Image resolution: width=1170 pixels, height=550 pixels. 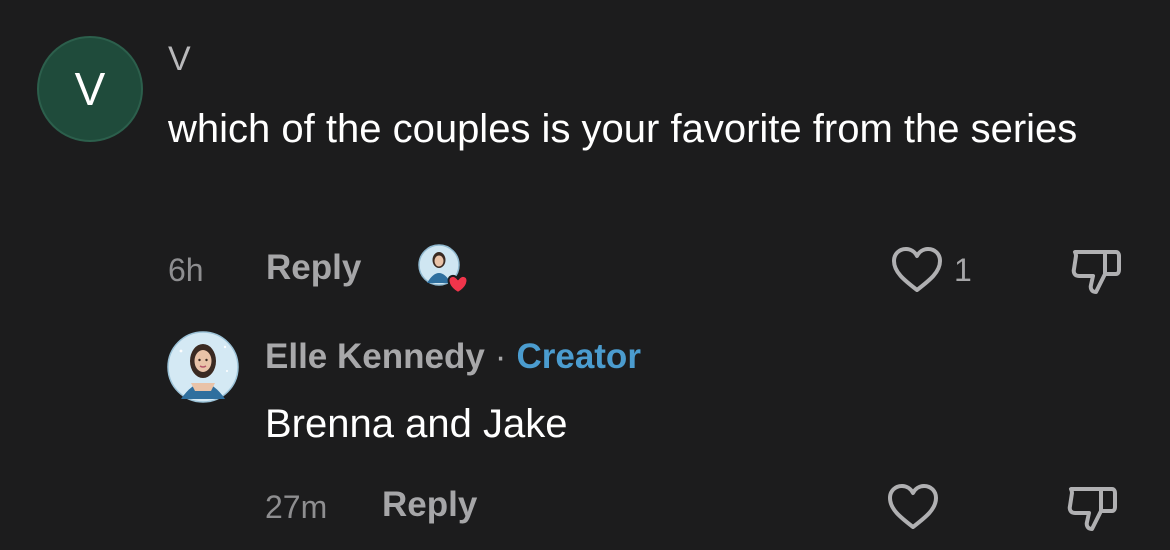 What do you see at coordinates (186, 270) in the screenshot?
I see `comment-timestamp: 6h` at bounding box center [186, 270].